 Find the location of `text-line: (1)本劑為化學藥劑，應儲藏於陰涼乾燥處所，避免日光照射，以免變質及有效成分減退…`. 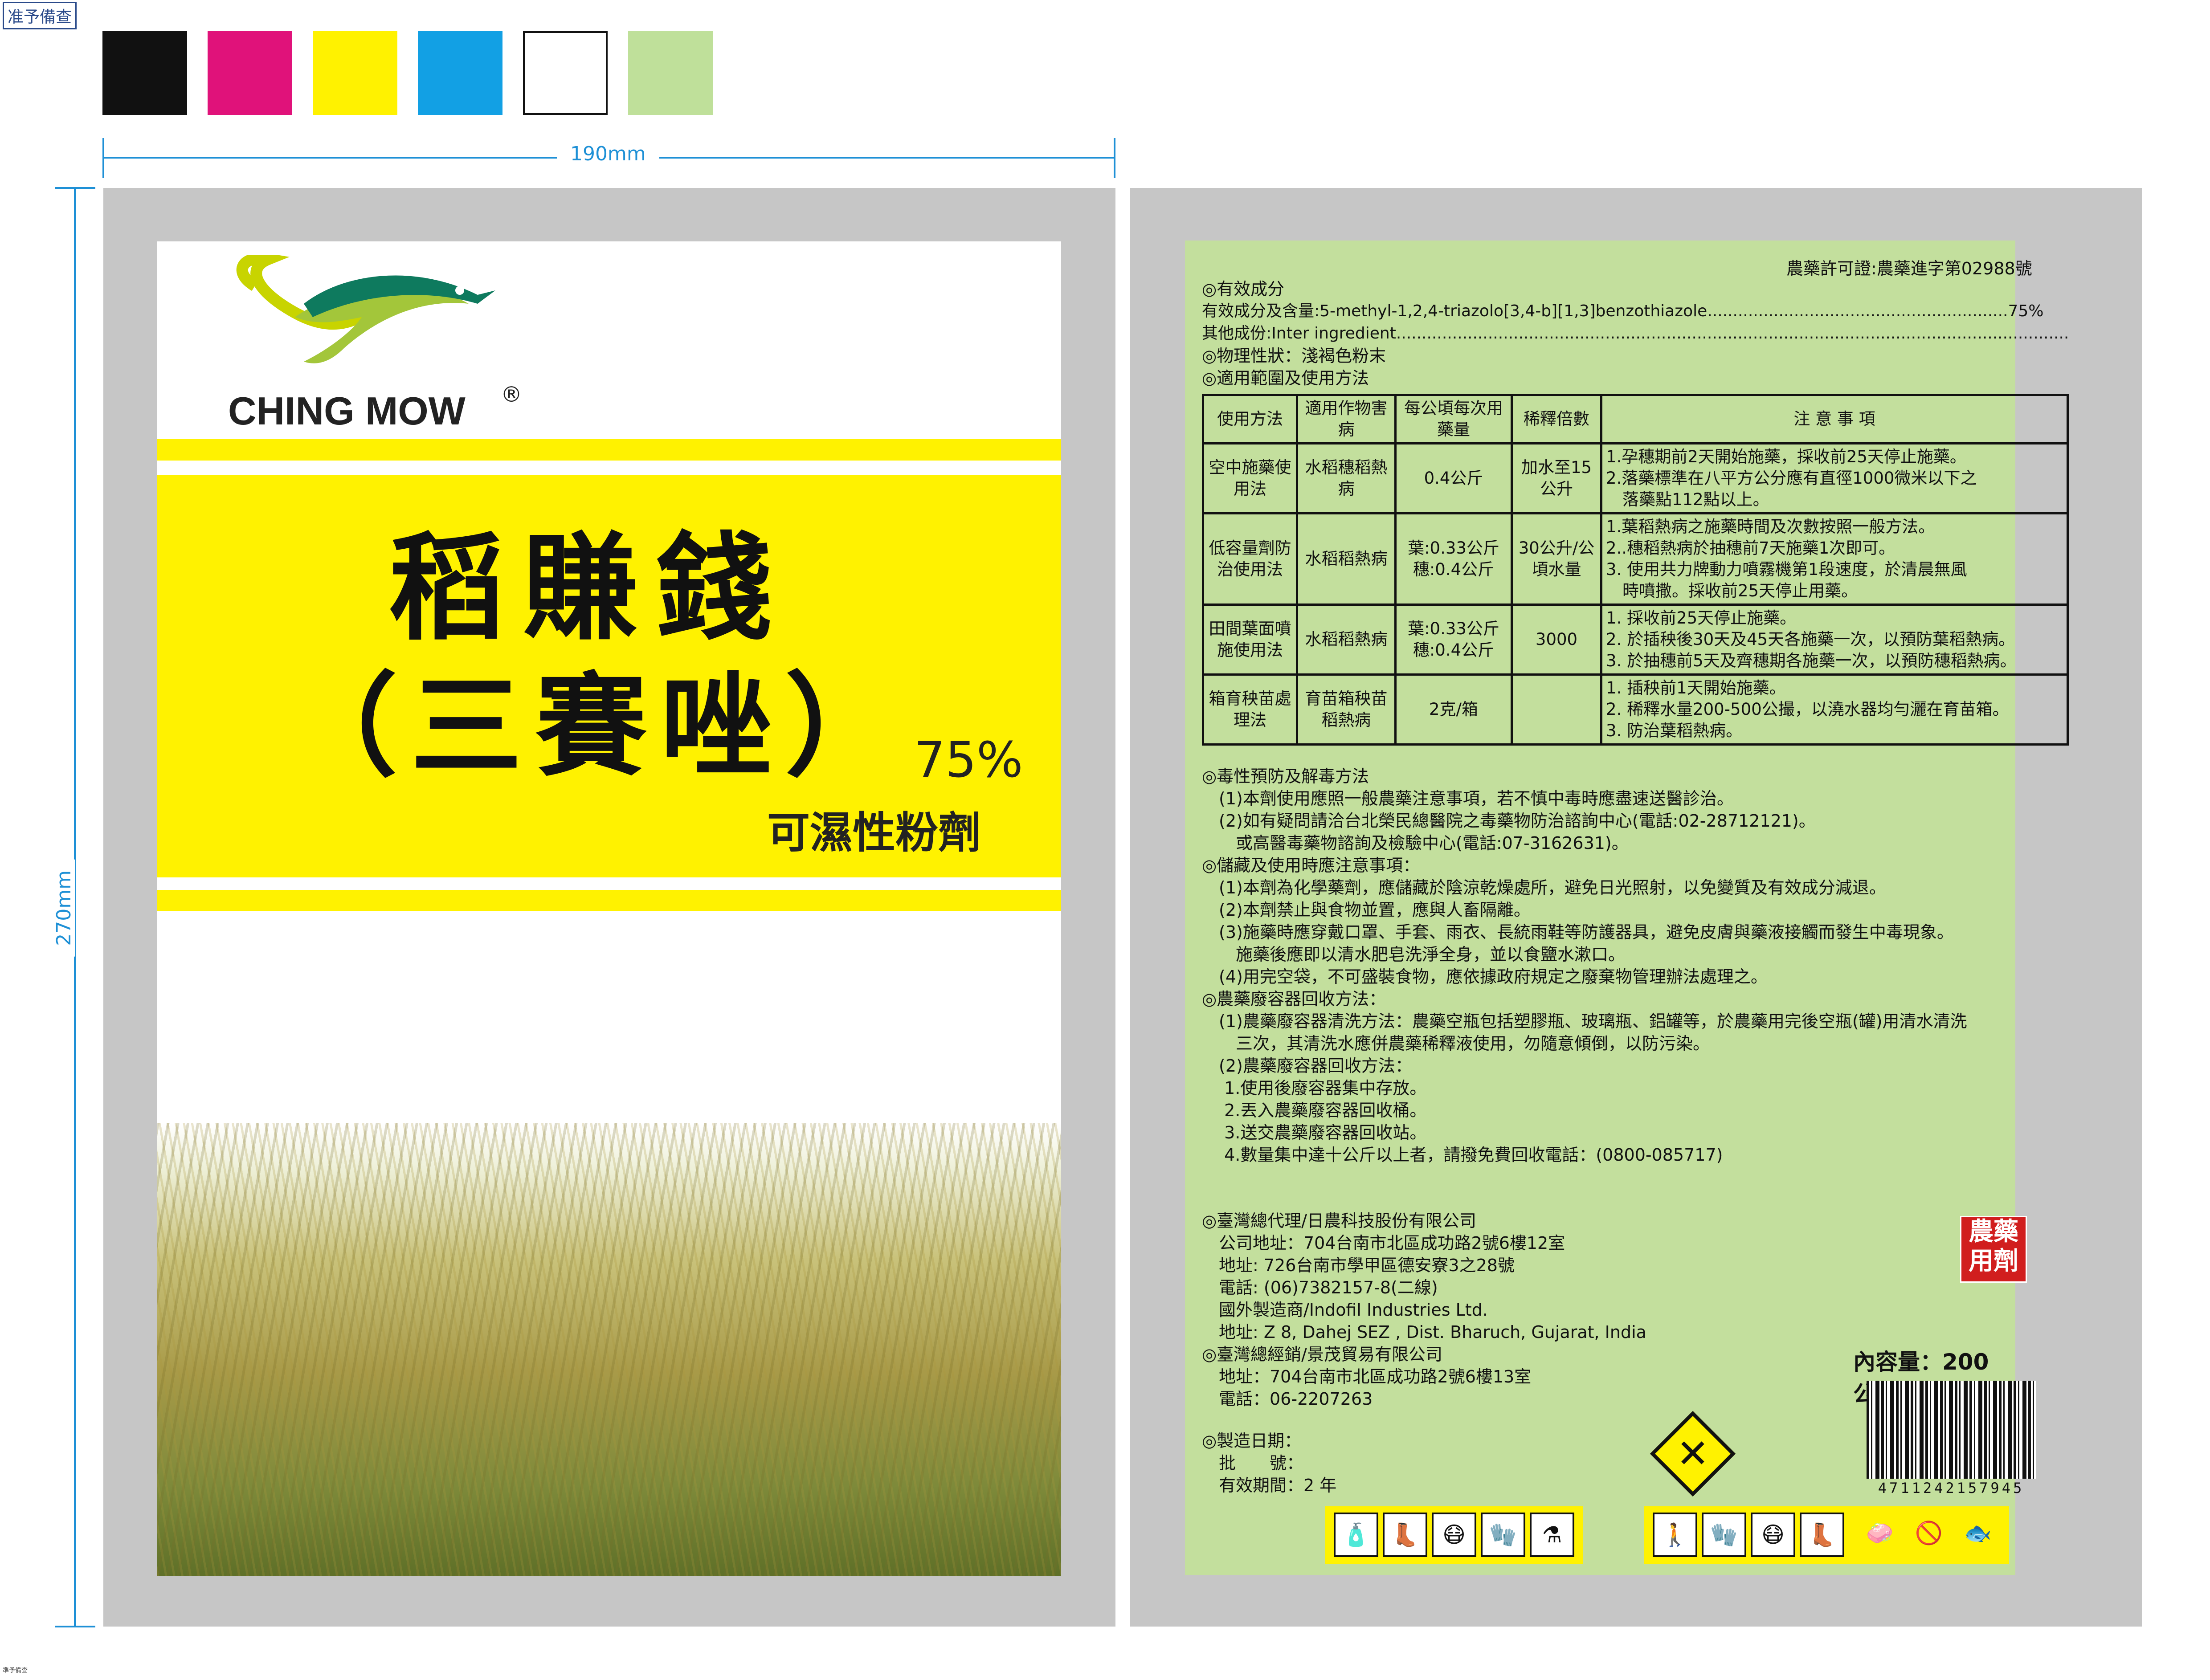

text-line: (1)本劑為化學藥劑，應儲藏於陰涼乾燥處所，避免日光照射，以免變質及有效成分減退… is located at coordinates (1544, 888).